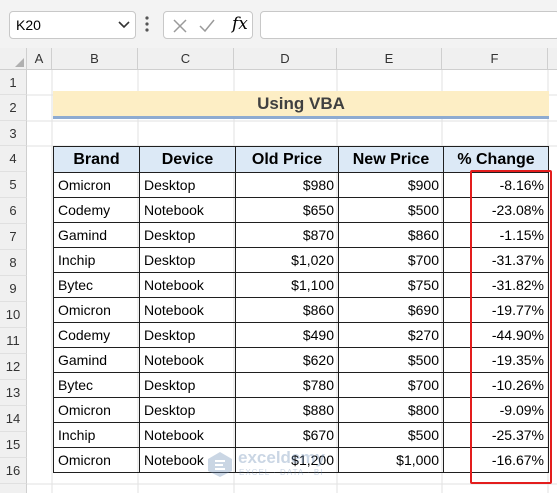 The image size is (557, 493). What do you see at coordinates (391, 159) in the screenshot?
I see `header-new-price: New Price` at bounding box center [391, 159].